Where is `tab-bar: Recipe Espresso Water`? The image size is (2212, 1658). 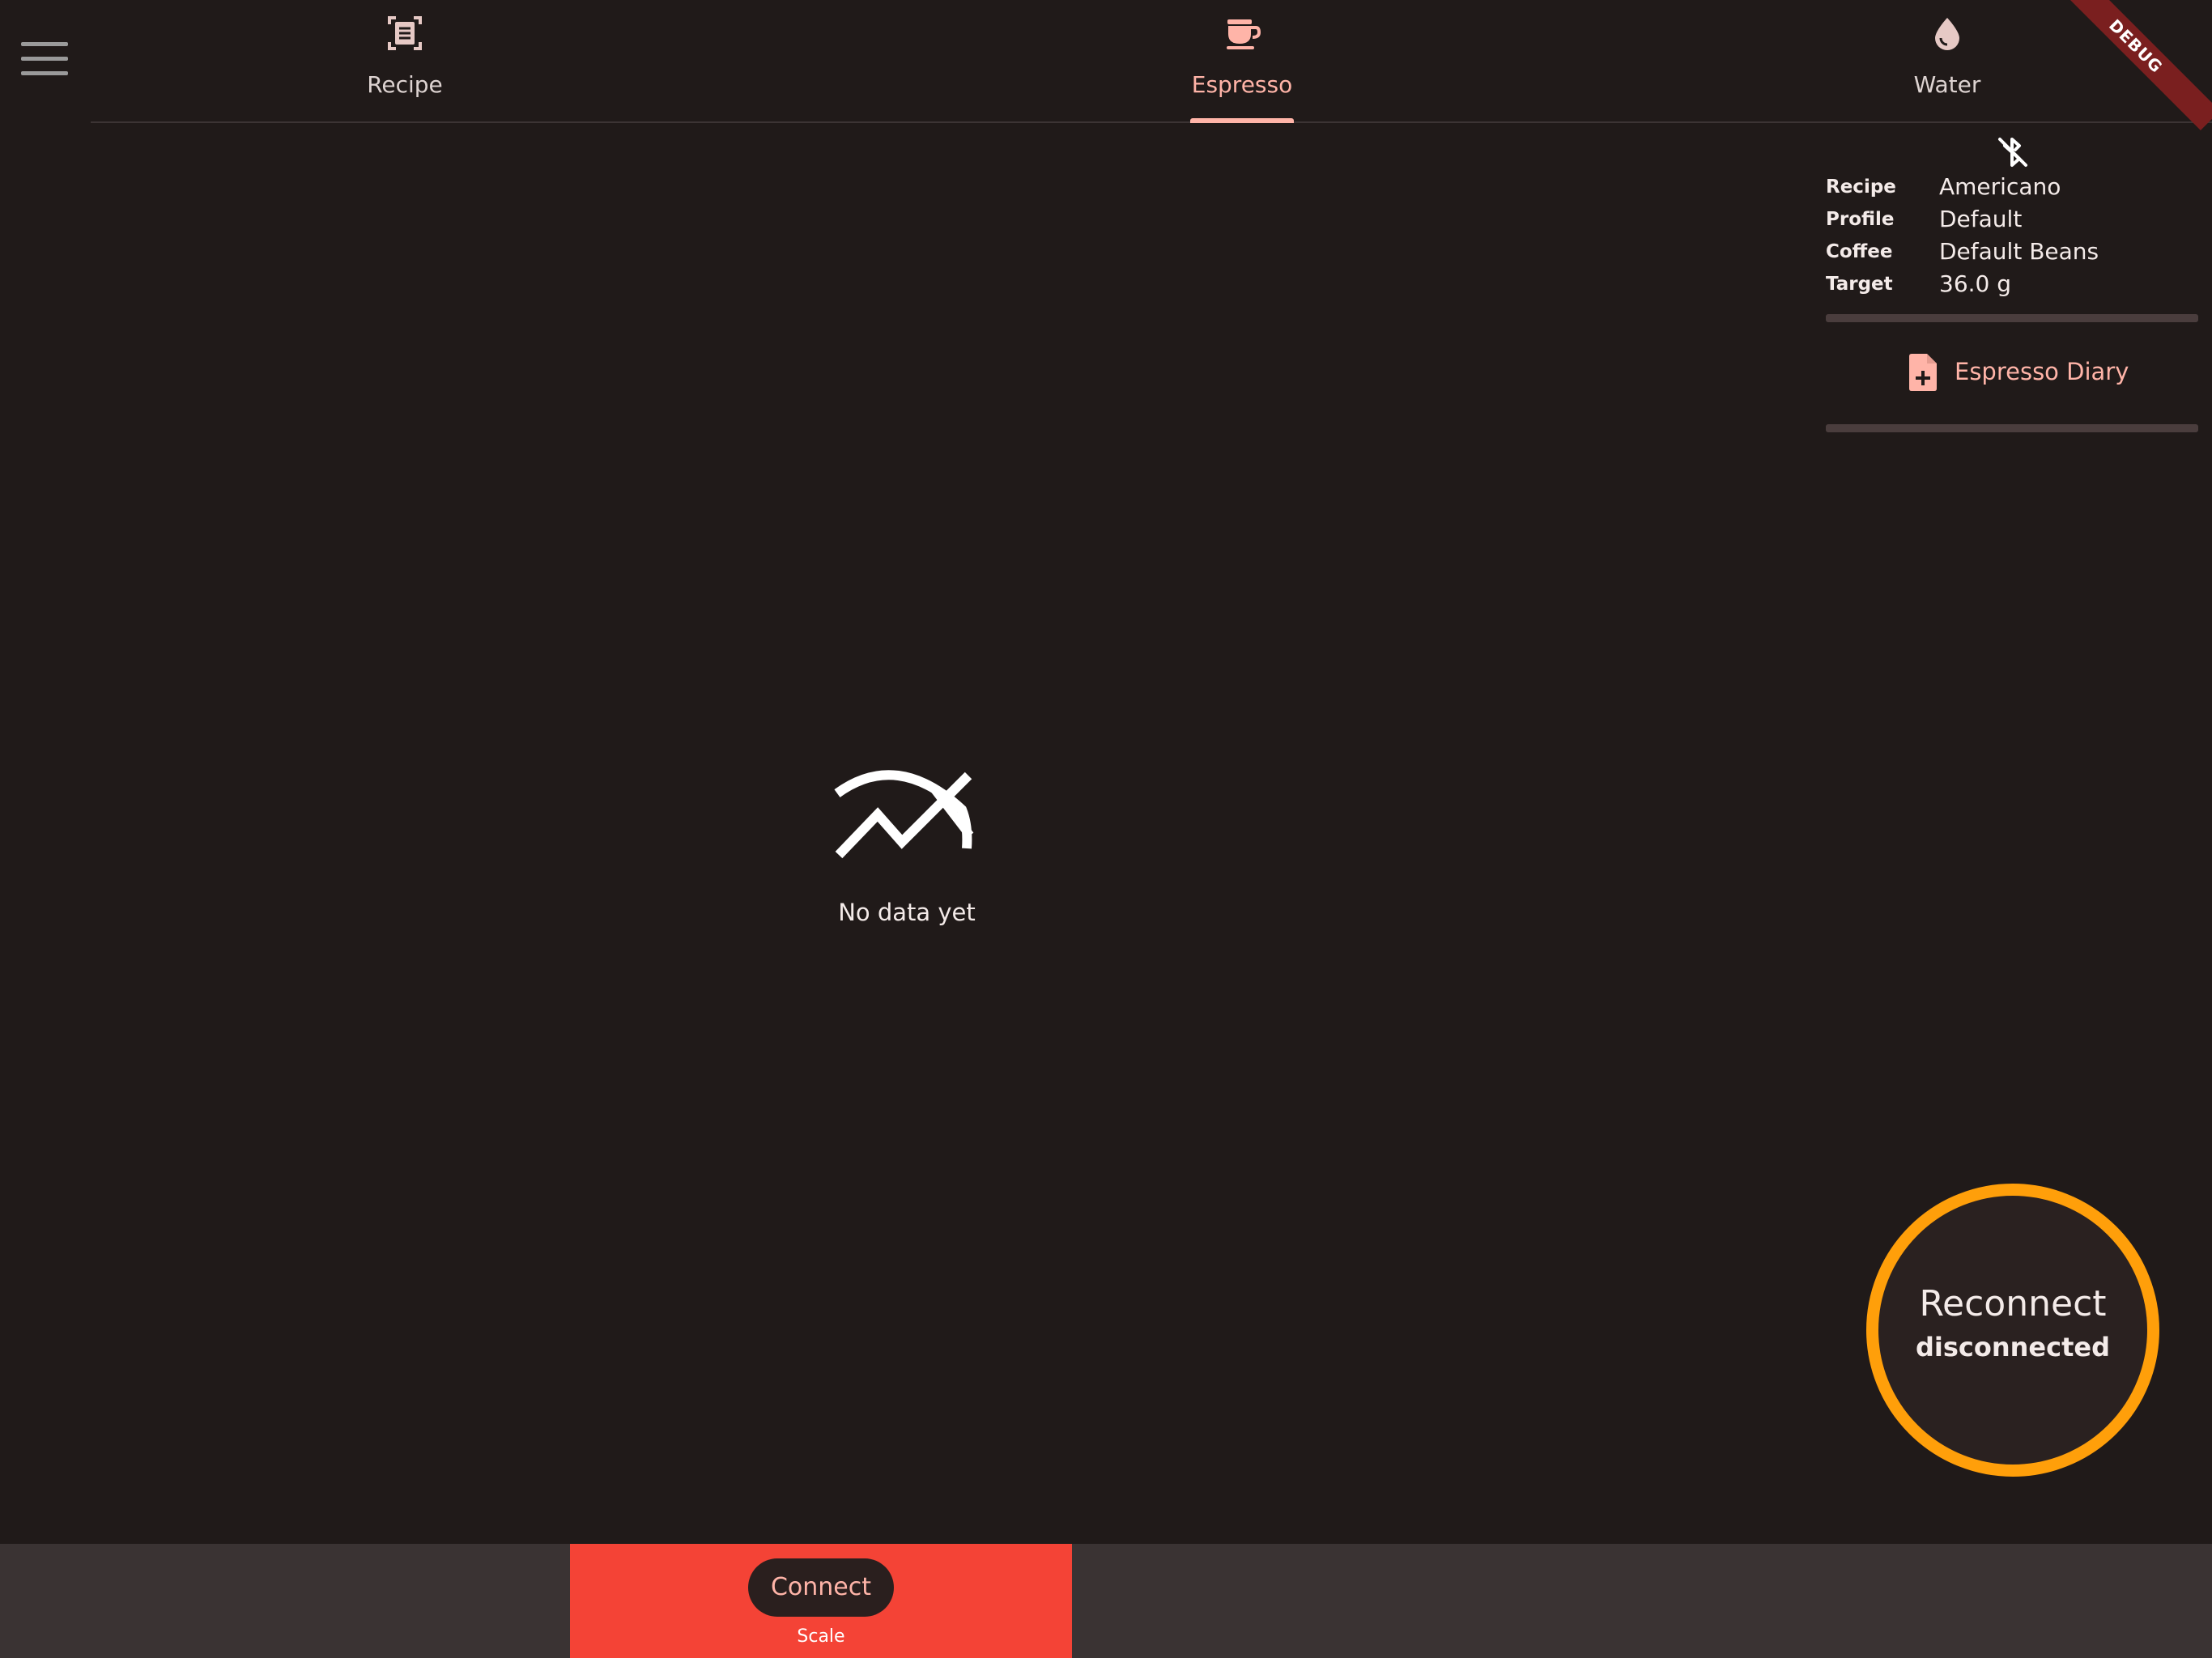 tab-bar: Recipe Espresso Water is located at coordinates (1152, 61).